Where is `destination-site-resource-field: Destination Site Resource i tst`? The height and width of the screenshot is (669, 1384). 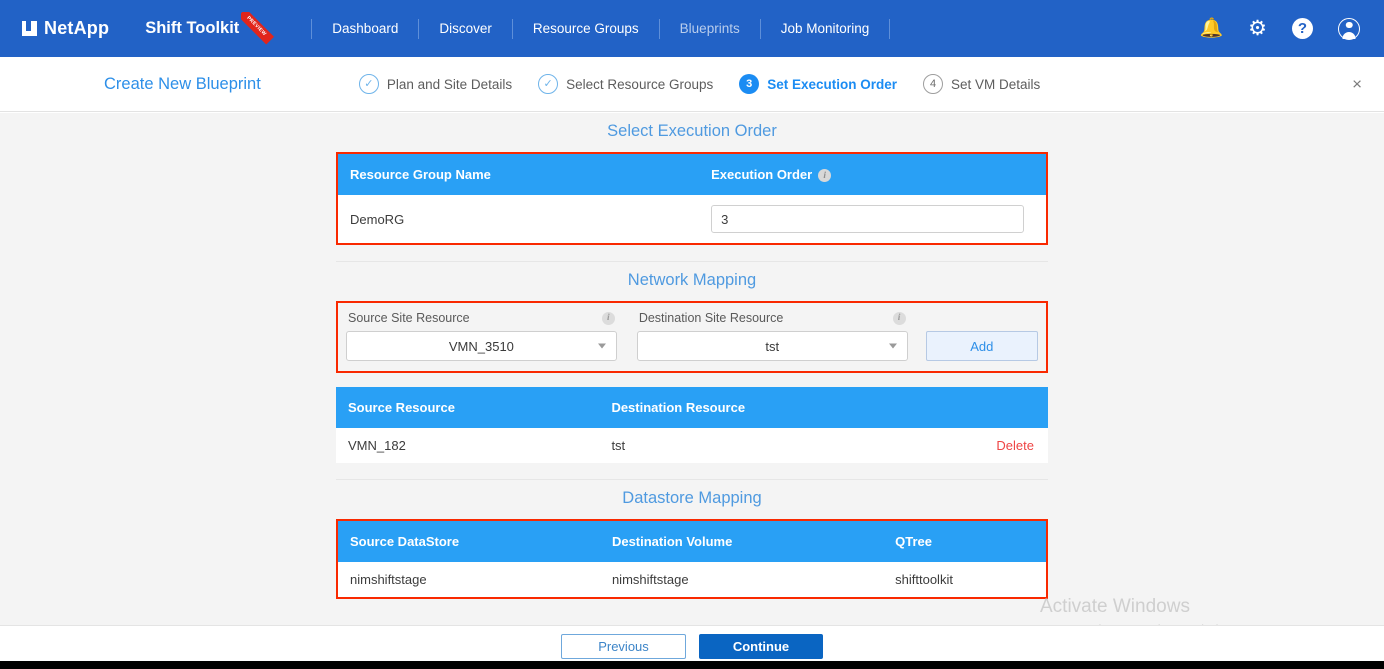
destination-site-resource-field: Destination Site Resource i tst is located at coordinates (772, 336).